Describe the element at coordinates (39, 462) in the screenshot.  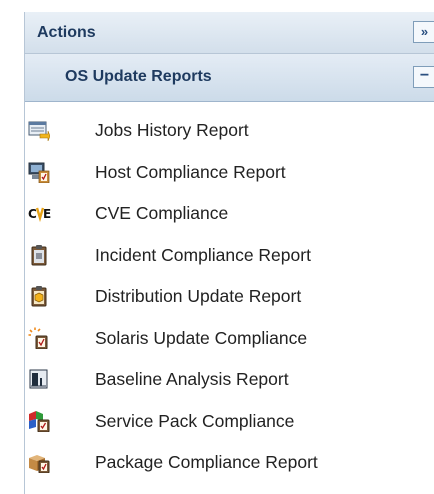
I see `package-compliance-icon` at that location.